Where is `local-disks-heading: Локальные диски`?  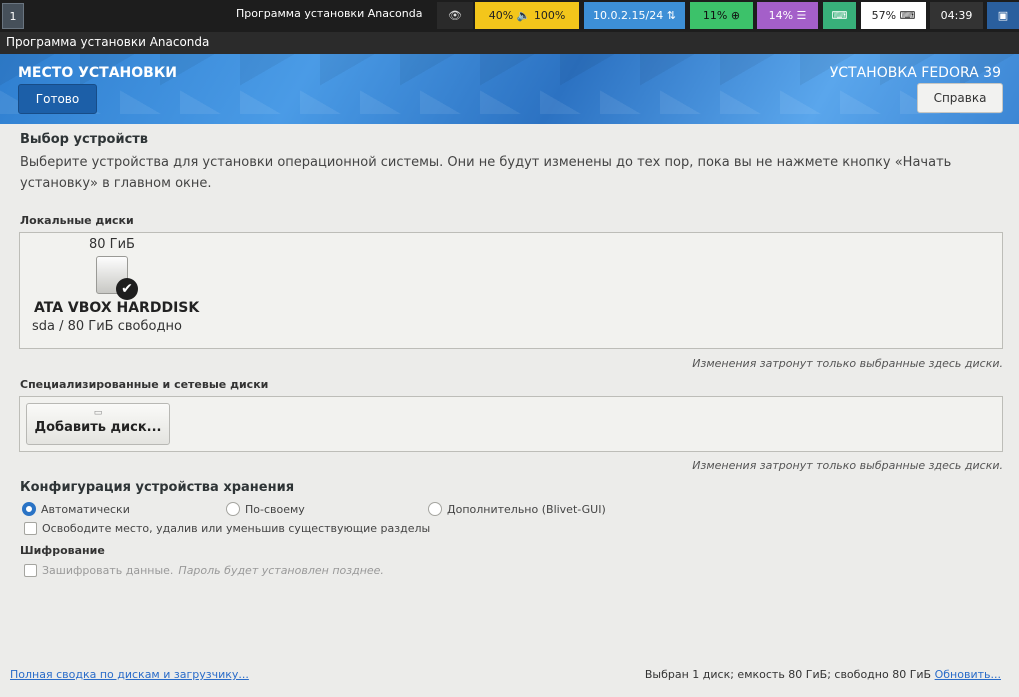 local-disks-heading: Локальные диски is located at coordinates (77, 220).